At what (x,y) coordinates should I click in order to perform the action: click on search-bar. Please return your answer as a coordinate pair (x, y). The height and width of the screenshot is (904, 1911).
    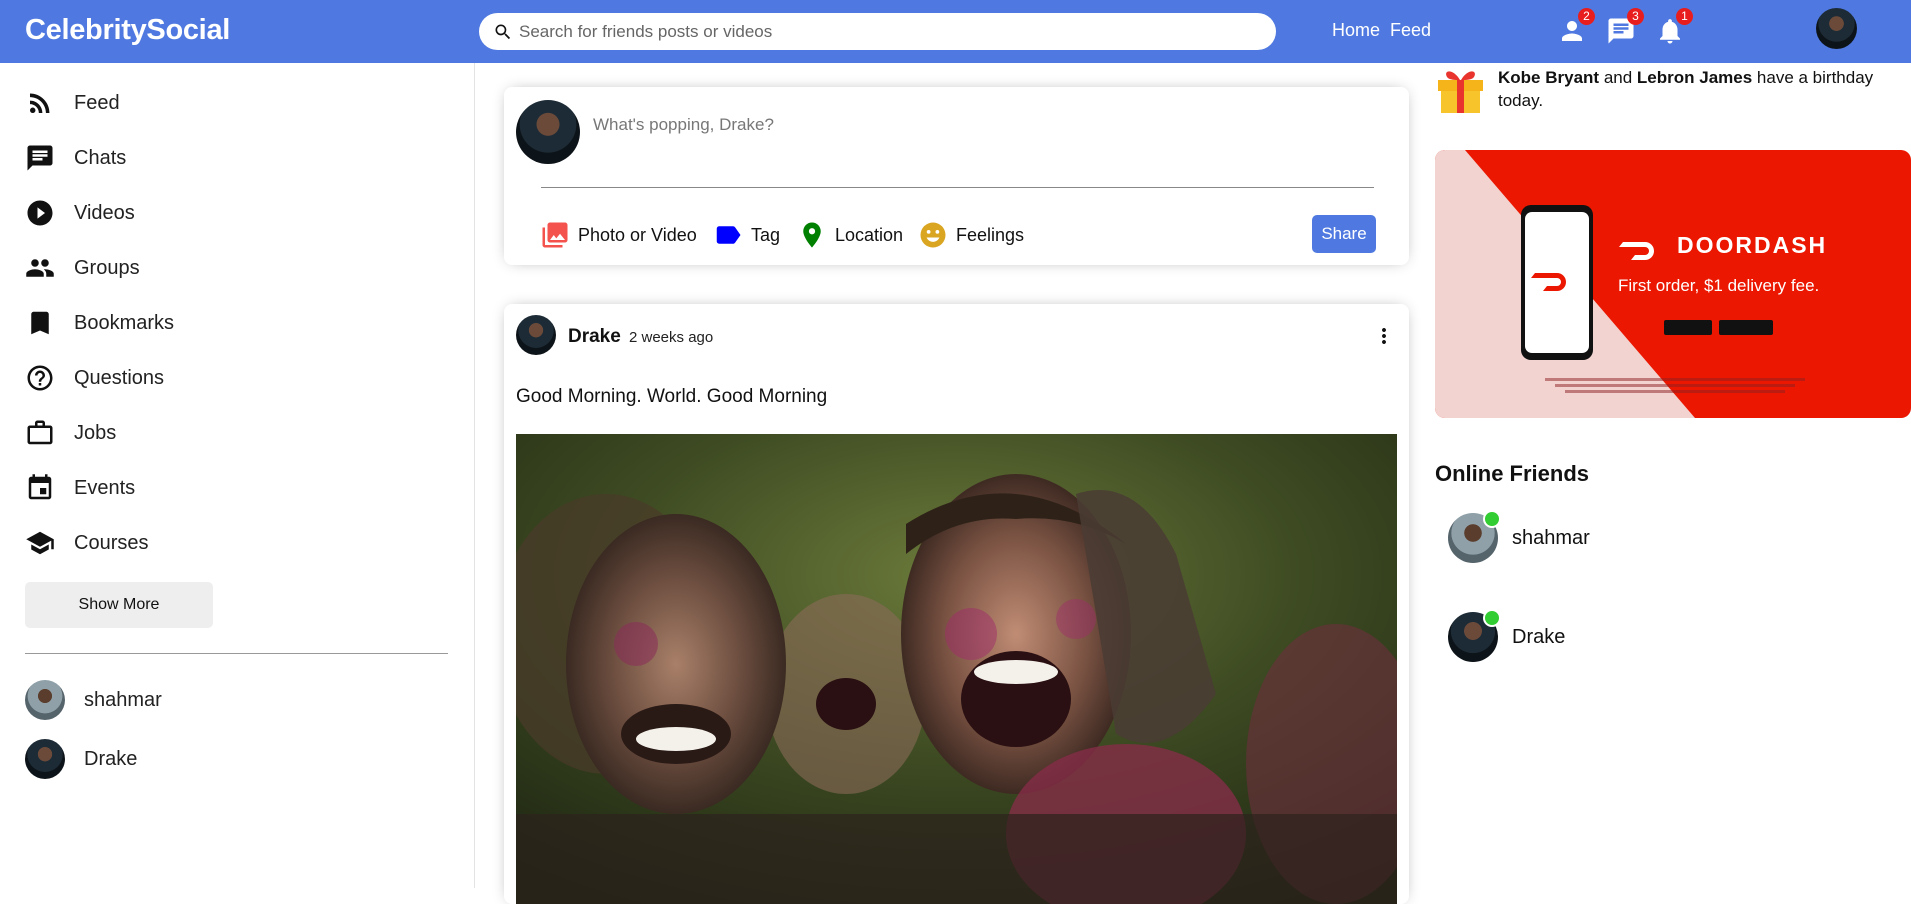
    Looking at the image, I should click on (877, 31).